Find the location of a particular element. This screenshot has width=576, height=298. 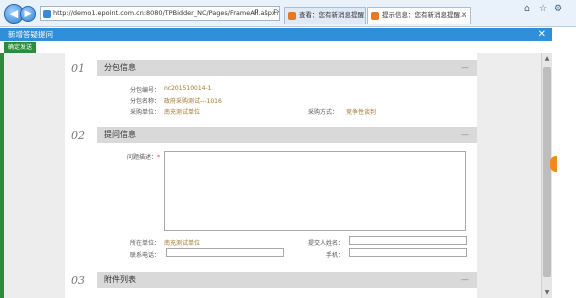

section-header-package: 分包信息 — is located at coordinates (287, 68).